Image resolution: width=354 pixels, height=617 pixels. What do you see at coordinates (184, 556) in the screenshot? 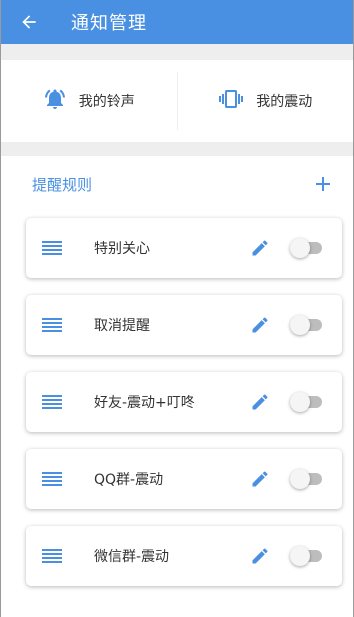
I see `rule-card: 微信群-震动` at bounding box center [184, 556].